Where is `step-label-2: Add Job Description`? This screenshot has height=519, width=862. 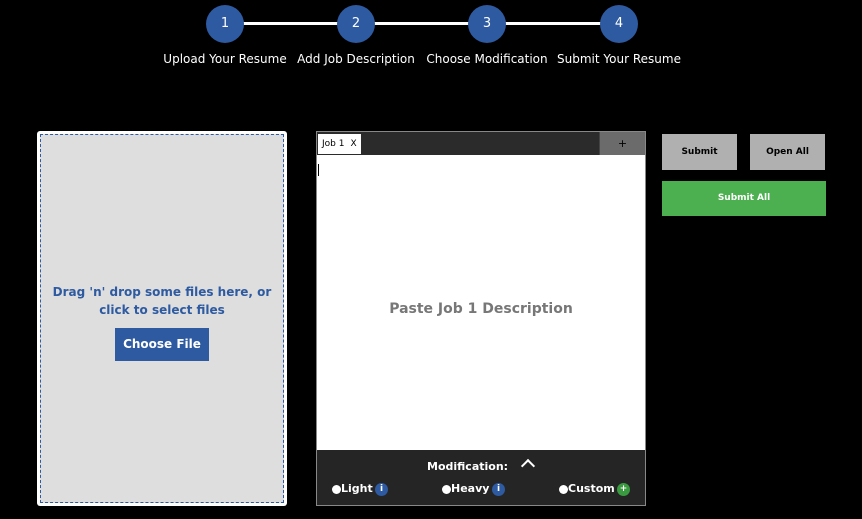
step-label-2: Add Job Description is located at coordinates (356, 59).